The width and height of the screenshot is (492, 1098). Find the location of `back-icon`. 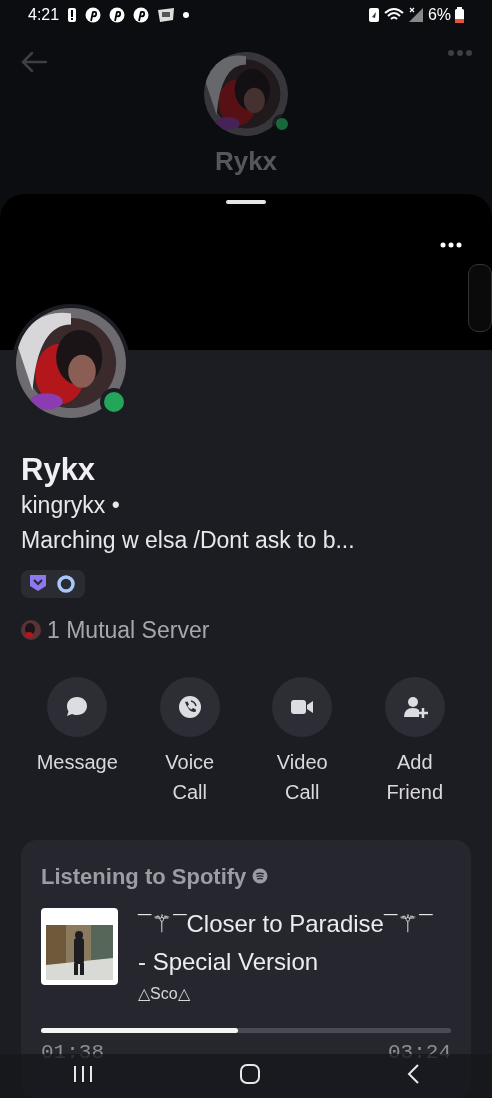

back-icon is located at coordinates (412, 1074).